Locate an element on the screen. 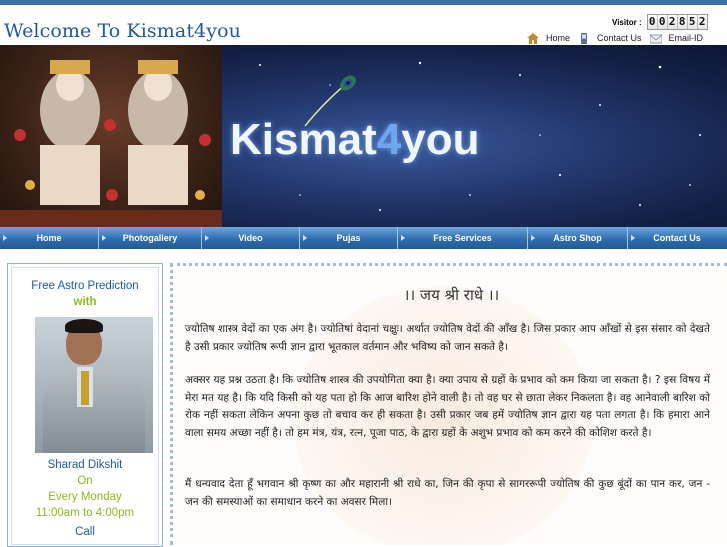 Image resolution: width=727 pixels, height=547 pixels. panel-title: Free Astro Prediction is located at coordinates (85, 286).